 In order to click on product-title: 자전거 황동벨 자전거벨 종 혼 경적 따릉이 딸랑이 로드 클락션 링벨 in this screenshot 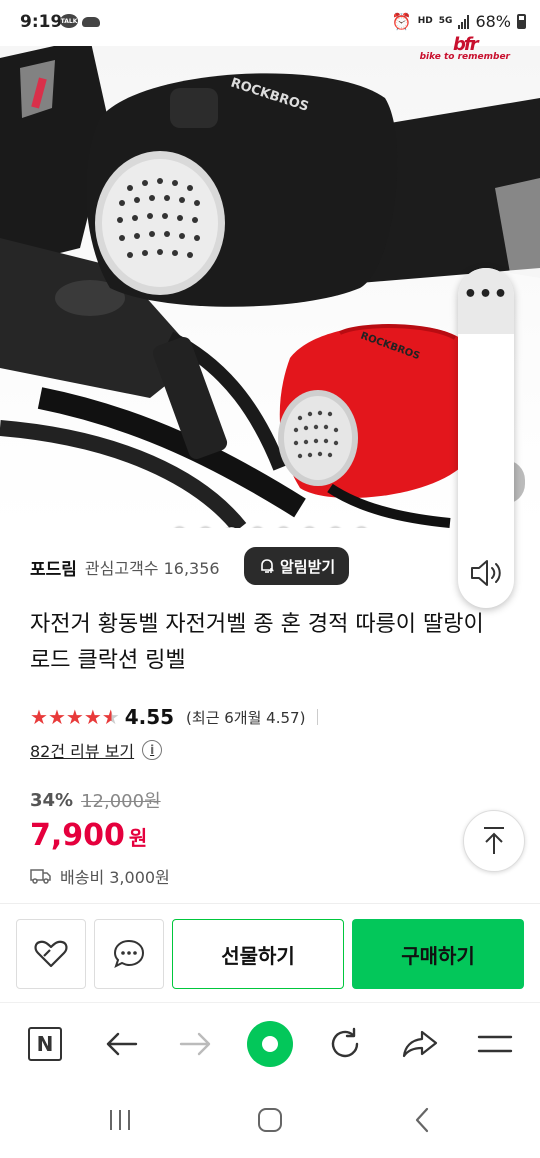, I will do `click(257, 642)`.